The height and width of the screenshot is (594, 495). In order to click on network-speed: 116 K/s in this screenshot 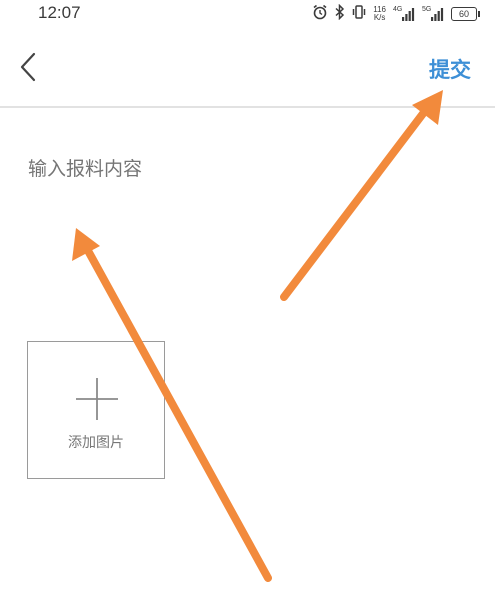, I will do `click(379, 14)`.